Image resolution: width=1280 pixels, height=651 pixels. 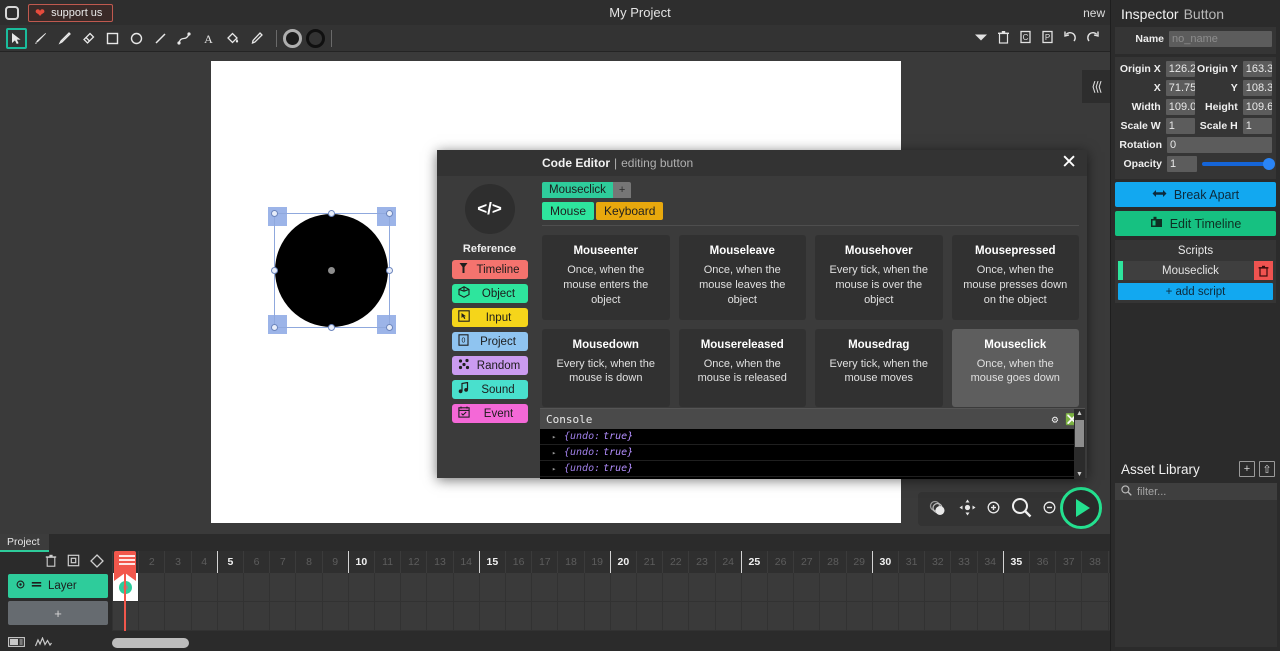 I want to click on ruler-tick: 36, so click(x=1042, y=562).